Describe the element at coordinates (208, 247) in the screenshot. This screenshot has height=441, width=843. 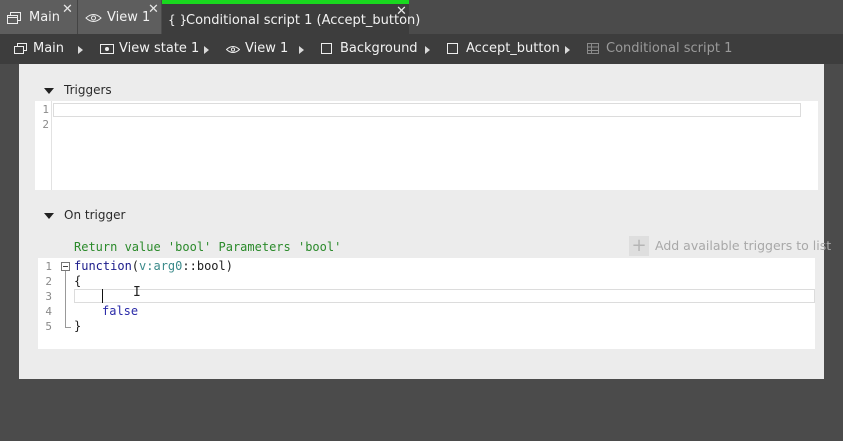
I see `signature-text: Return value 'bool' Parameters 'bool'` at that location.